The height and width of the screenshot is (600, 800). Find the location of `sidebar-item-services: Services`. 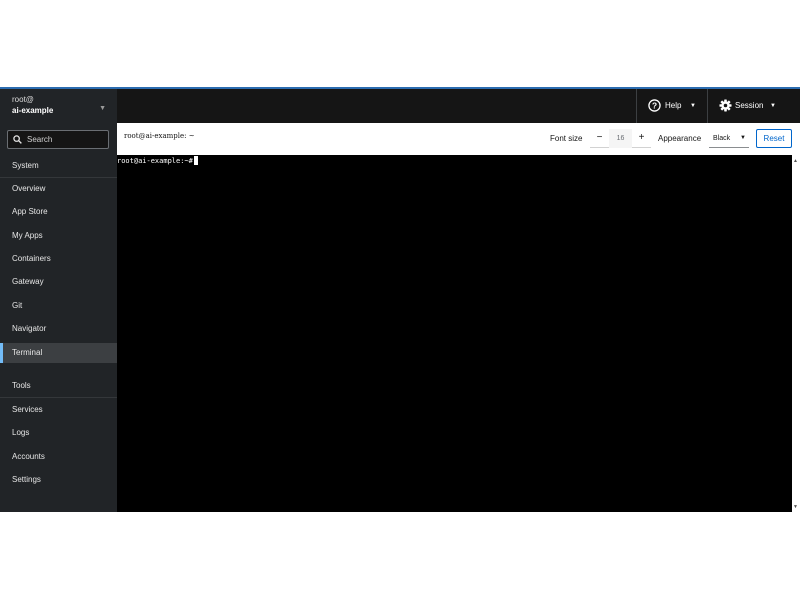

sidebar-item-services: Services is located at coordinates (58, 410).